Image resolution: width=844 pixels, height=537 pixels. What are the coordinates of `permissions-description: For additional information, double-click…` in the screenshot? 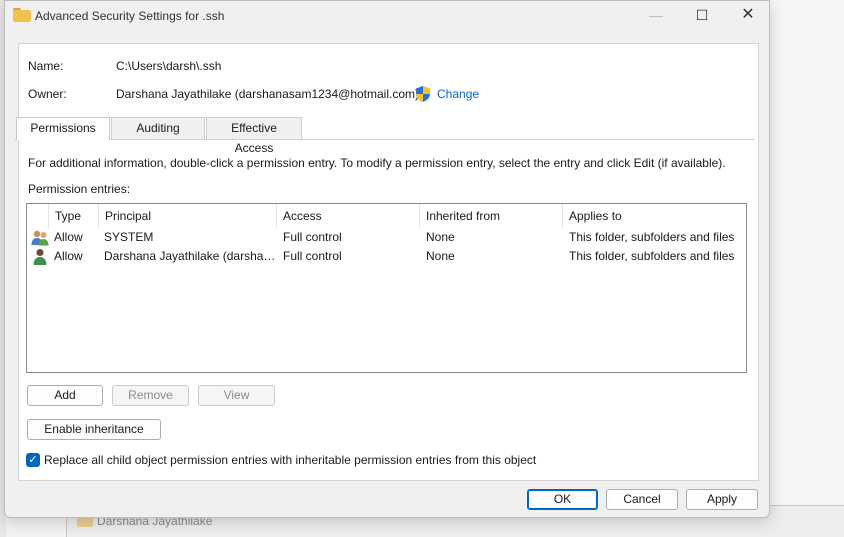 It's located at (377, 163).